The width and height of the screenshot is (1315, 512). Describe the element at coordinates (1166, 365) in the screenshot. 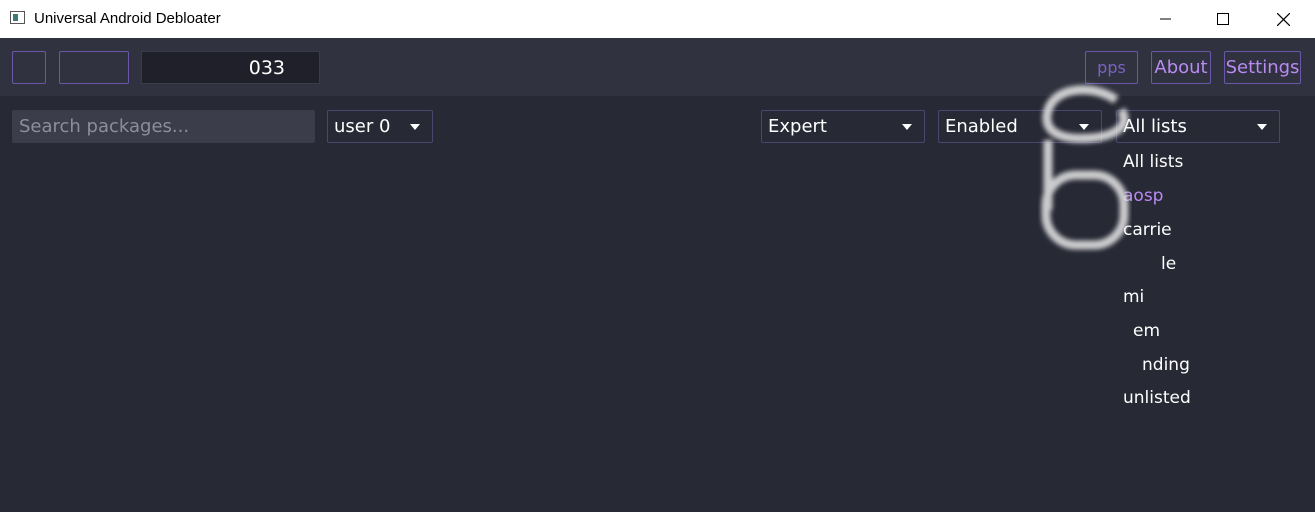

I see `dropdown-item-pending: nding` at that location.